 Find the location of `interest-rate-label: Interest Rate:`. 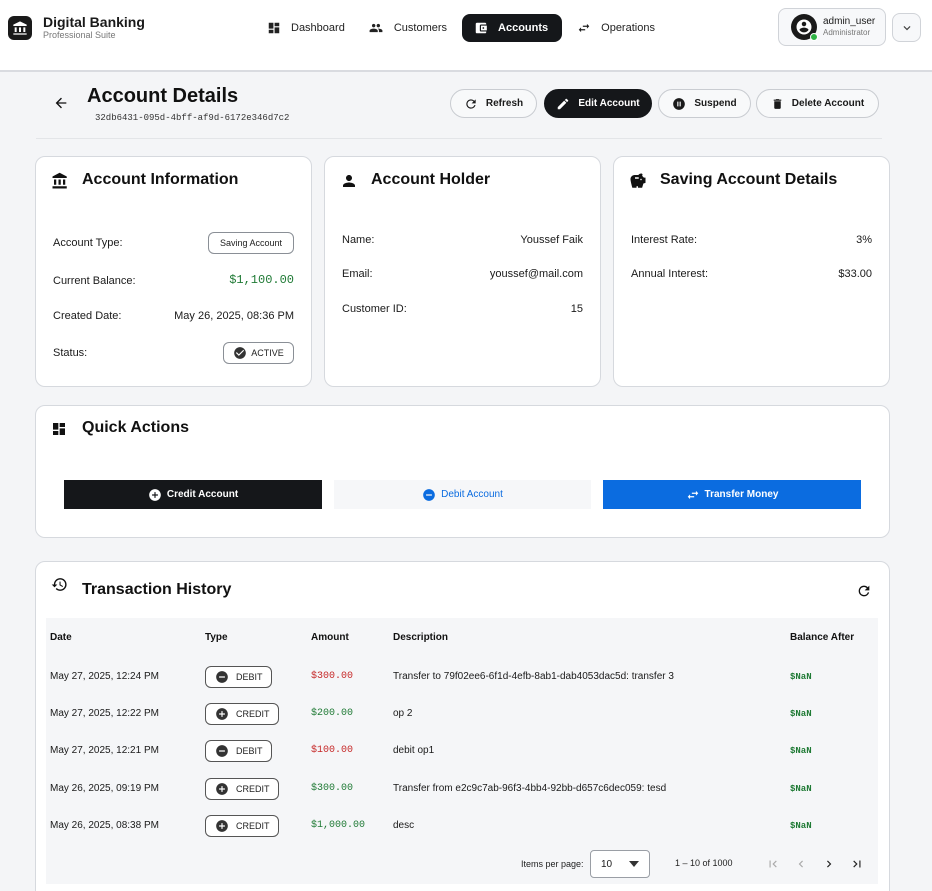

interest-rate-label: Interest Rate: is located at coordinates (664, 240).